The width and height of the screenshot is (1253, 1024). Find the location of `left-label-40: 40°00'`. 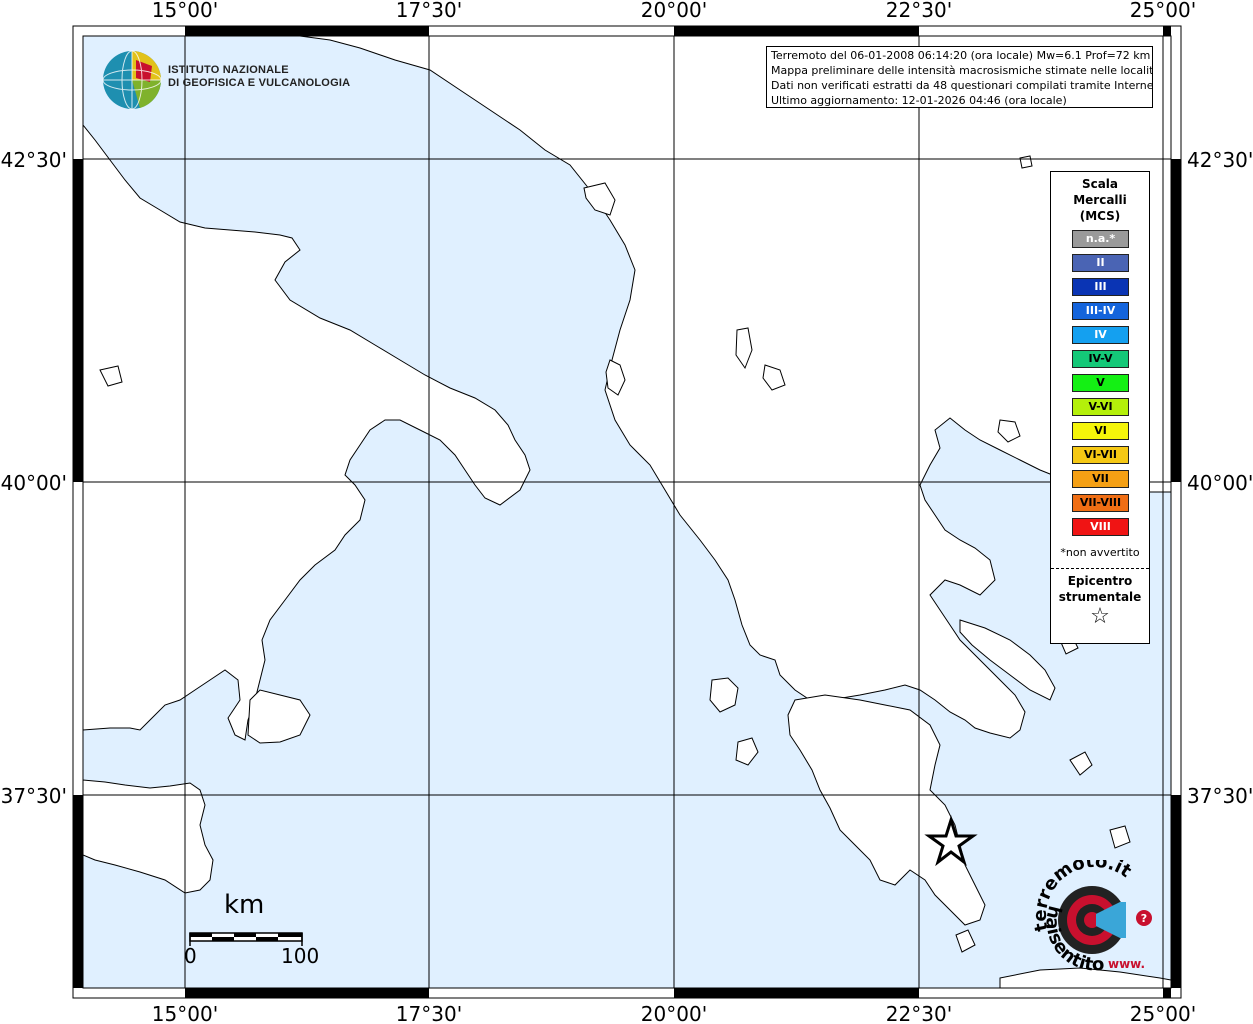

left-label-40: 40°00' is located at coordinates (34, 483).